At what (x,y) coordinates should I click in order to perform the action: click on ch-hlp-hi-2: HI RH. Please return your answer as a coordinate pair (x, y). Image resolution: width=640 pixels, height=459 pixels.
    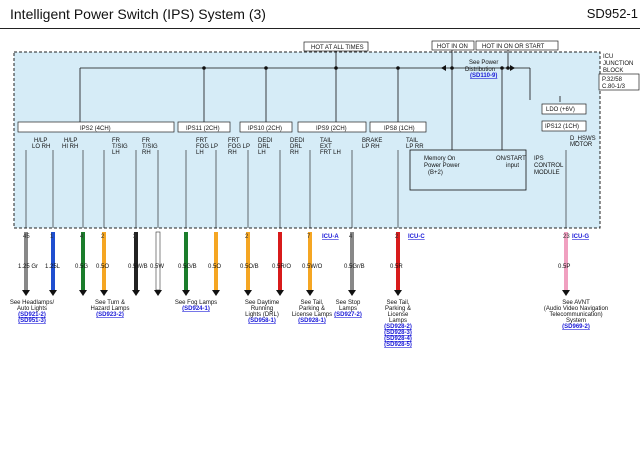
    Looking at the image, I should click on (70, 147).